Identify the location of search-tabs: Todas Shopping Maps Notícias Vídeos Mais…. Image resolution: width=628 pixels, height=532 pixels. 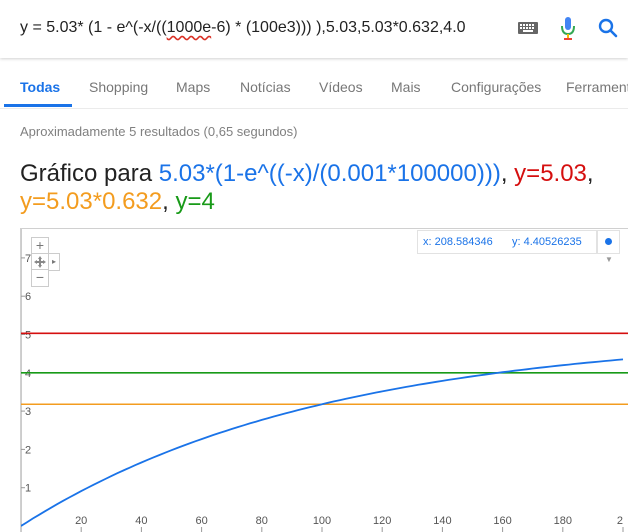
(314, 83).